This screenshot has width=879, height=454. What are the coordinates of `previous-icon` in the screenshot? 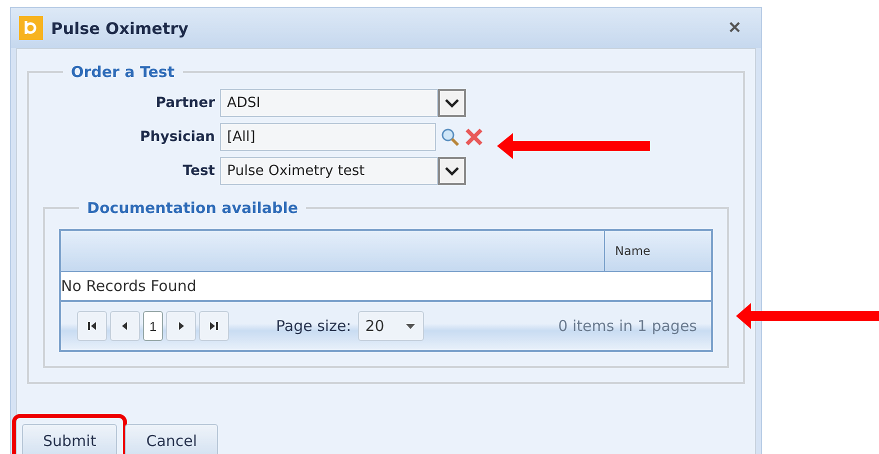 It's located at (125, 326).